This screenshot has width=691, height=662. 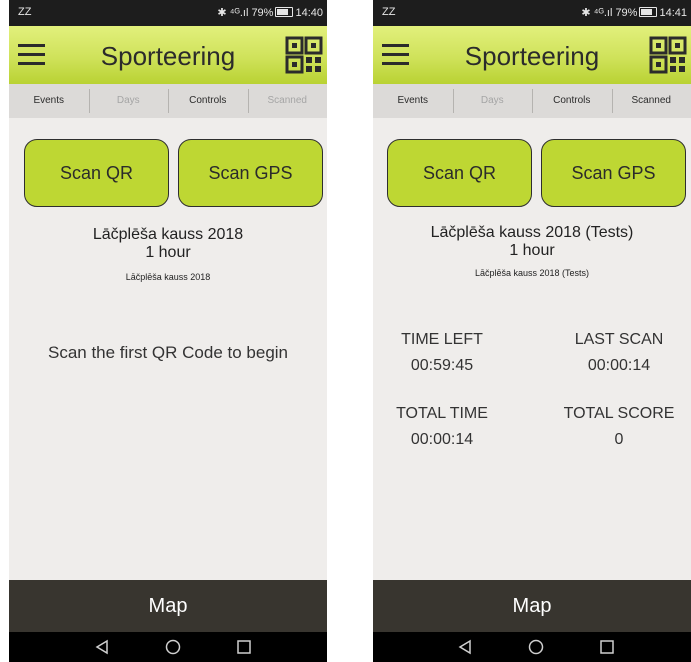 What do you see at coordinates (168, 234) in the screenshot?
I see `event-title: Lāčplēša kauss 2018` at bounding box center [168, 234].